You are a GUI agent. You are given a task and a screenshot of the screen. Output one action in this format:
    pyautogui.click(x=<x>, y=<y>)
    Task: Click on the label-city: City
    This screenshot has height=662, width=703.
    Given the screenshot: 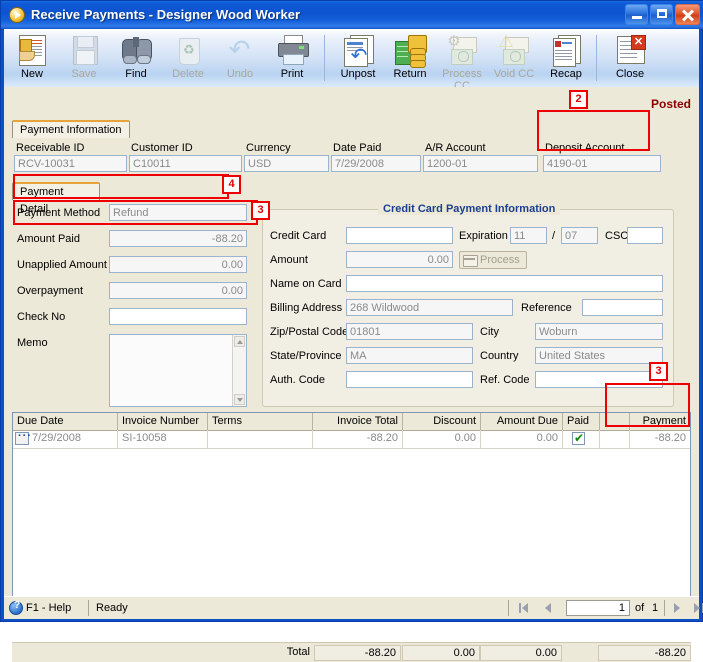 What is the action you would take?
    pyautogui.click(x=489, y=332)
    